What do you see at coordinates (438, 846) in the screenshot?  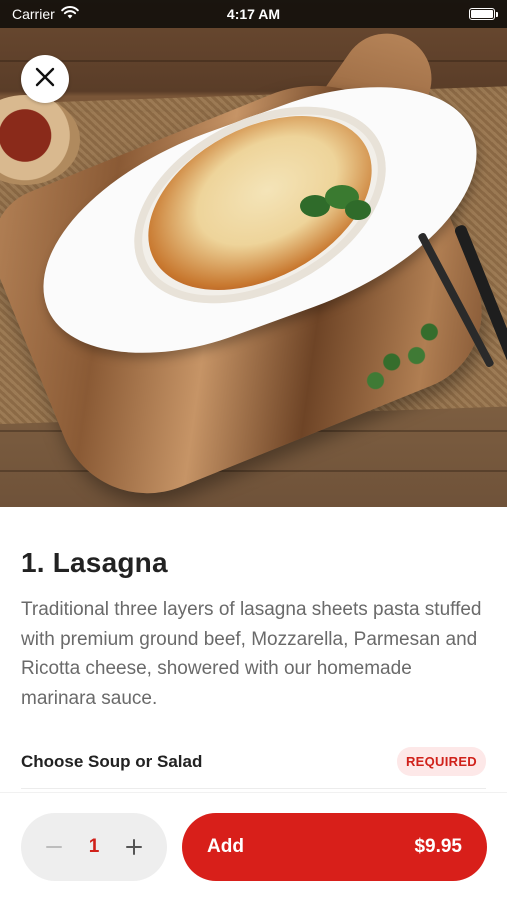 I see `add-button-price: $9.95` at bounding box center [438, 846].